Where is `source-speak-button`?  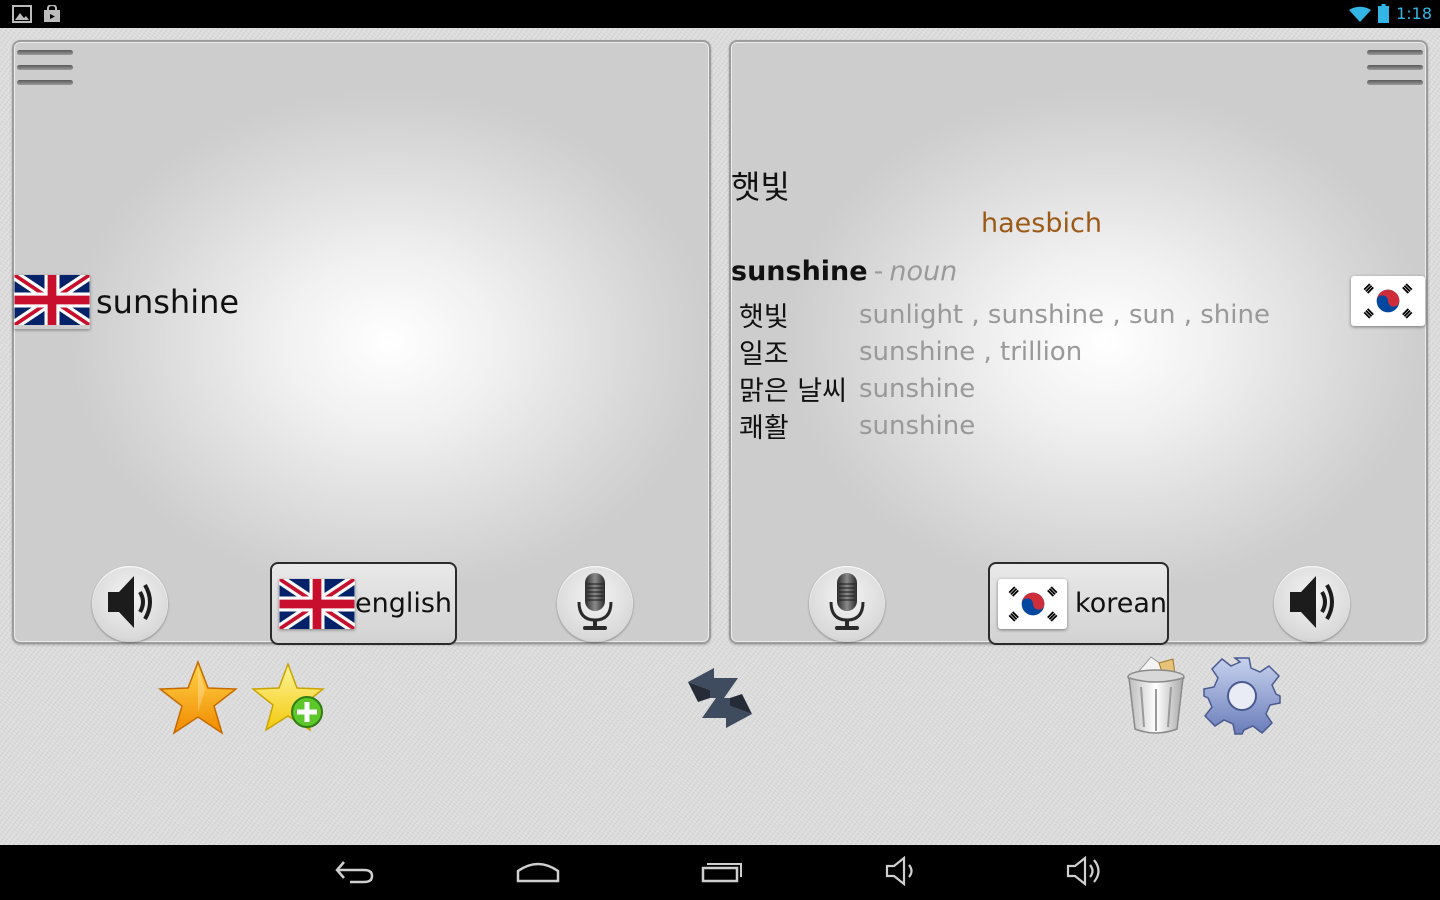 source-speak-button is located at coordinates (130, 604).